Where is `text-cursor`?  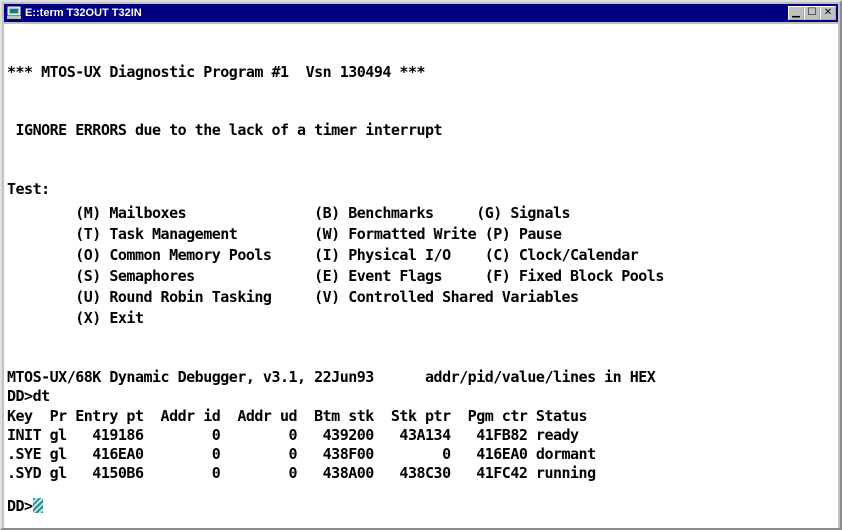
text-cursor is located at coordinates (37, 505).